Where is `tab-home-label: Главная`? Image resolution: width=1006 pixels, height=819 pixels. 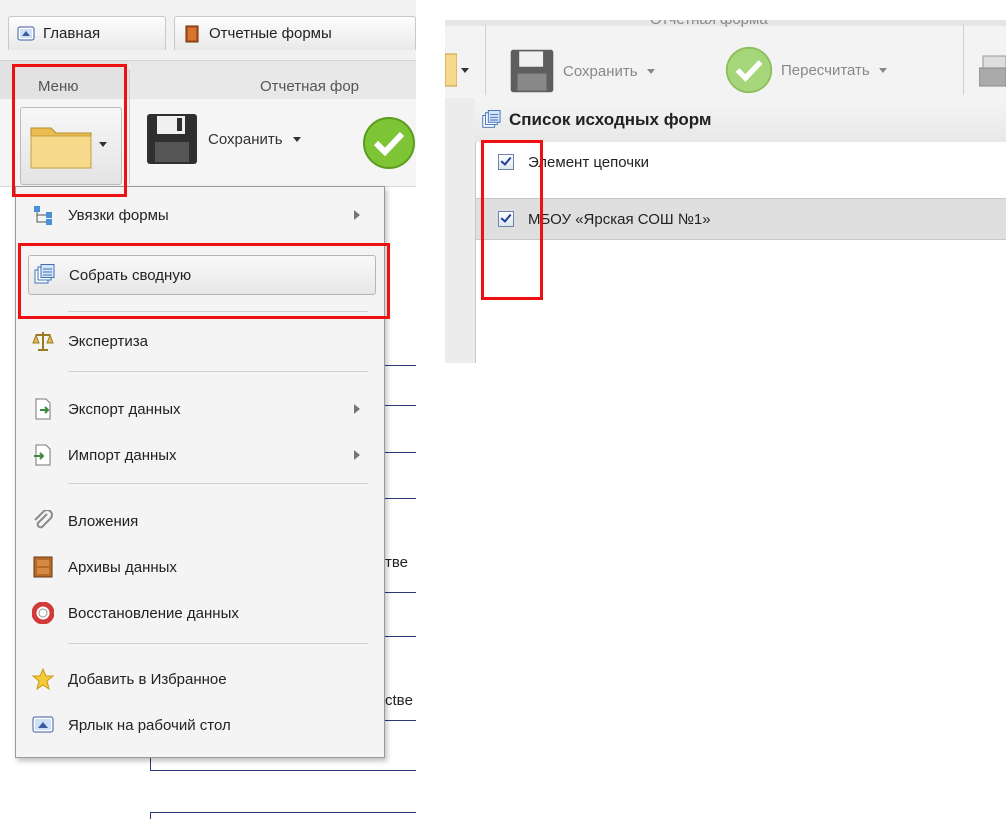
tab-home-label: Главная is located at coordinates (72, 33).